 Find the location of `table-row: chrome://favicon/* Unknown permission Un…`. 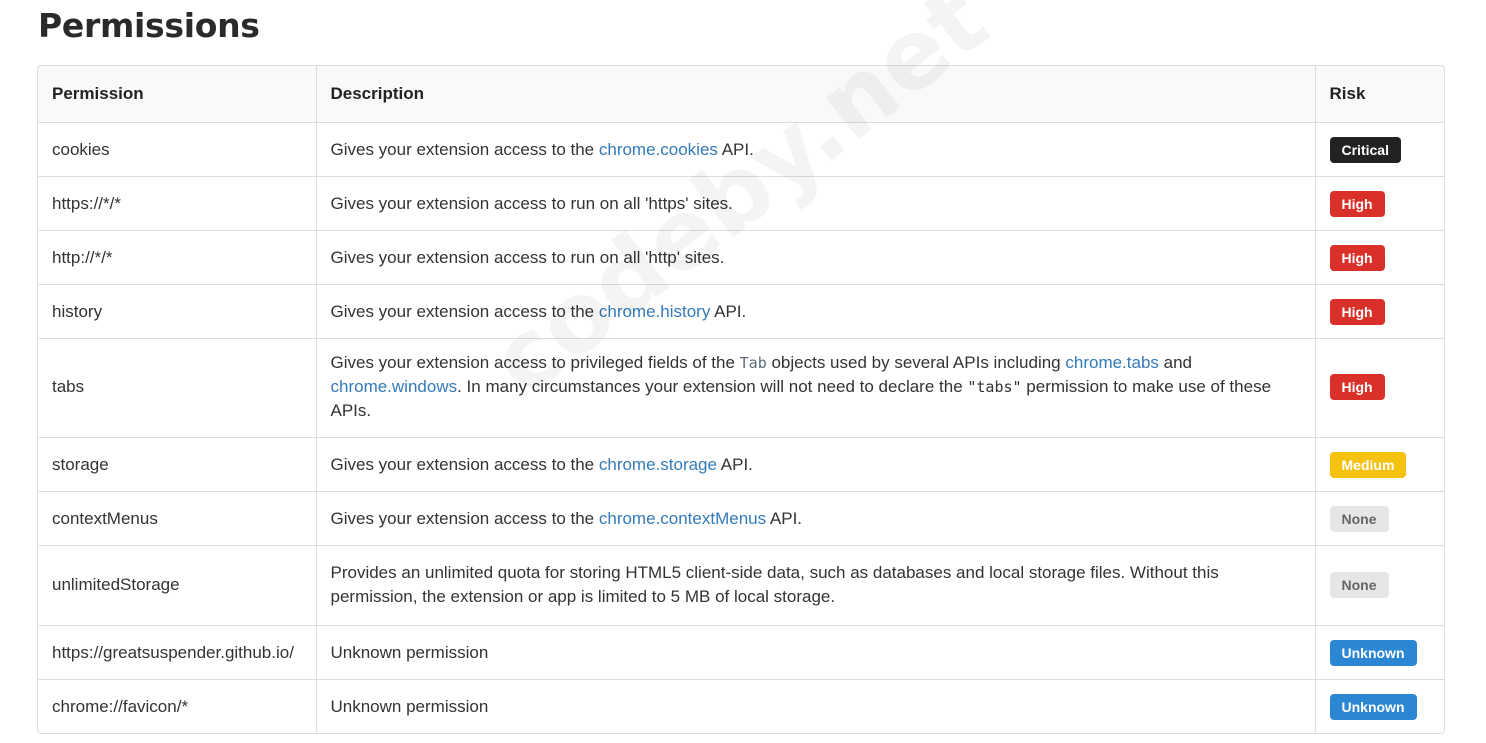

table-row: chrome://favicon/* Unknown permission Un… is located at coordinates (741, 706).